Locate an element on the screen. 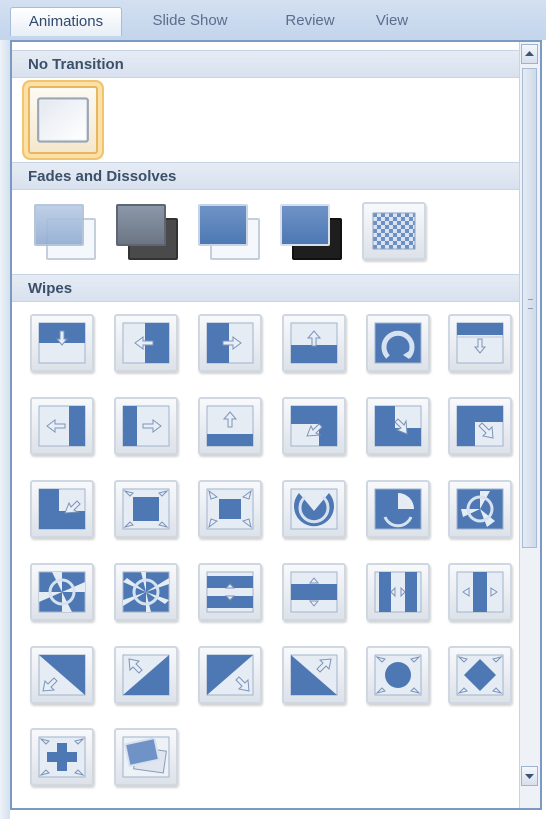 Image resolution: width=546 pixels, height=819 pixels. push-left-tile is located at coordinates (62, 426).